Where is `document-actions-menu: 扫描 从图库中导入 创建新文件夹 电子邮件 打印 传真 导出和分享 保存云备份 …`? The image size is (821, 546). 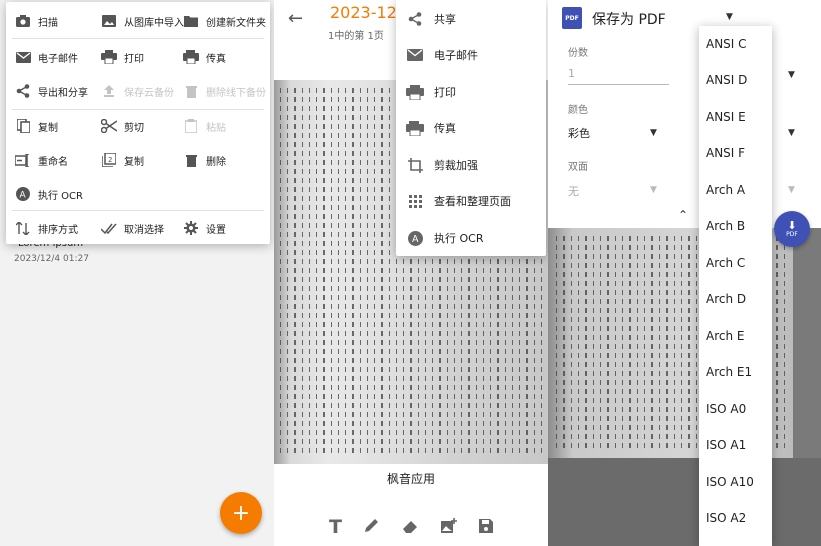 document-actions-menu: 扫描 从图库中导入 创建新文件夹 电子邮件 打印 传真 导出和分享 保存云备份 … is located at coordinates (138, 123).